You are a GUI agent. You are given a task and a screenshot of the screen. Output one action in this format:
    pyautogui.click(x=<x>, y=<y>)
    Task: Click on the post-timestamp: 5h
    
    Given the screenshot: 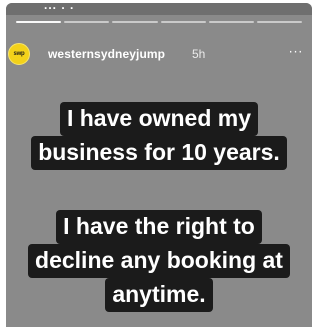 What is the action you would take?
    pyautogui.click(x=199, y=54)
    